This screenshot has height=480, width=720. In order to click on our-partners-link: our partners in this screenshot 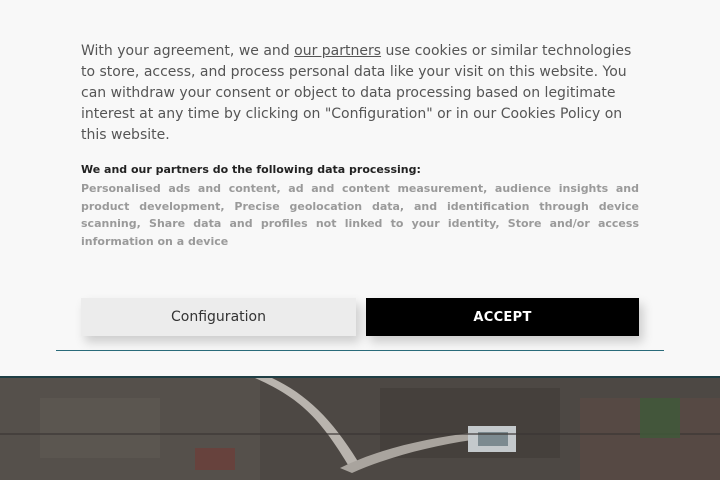, I will do `click(337, 51)`.